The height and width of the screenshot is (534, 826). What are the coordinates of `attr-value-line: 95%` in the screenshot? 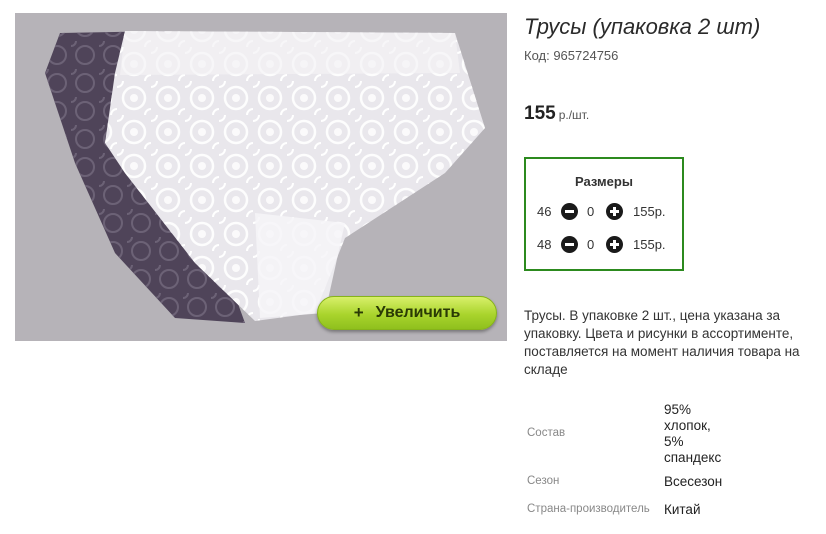 It's located at (678, 409).